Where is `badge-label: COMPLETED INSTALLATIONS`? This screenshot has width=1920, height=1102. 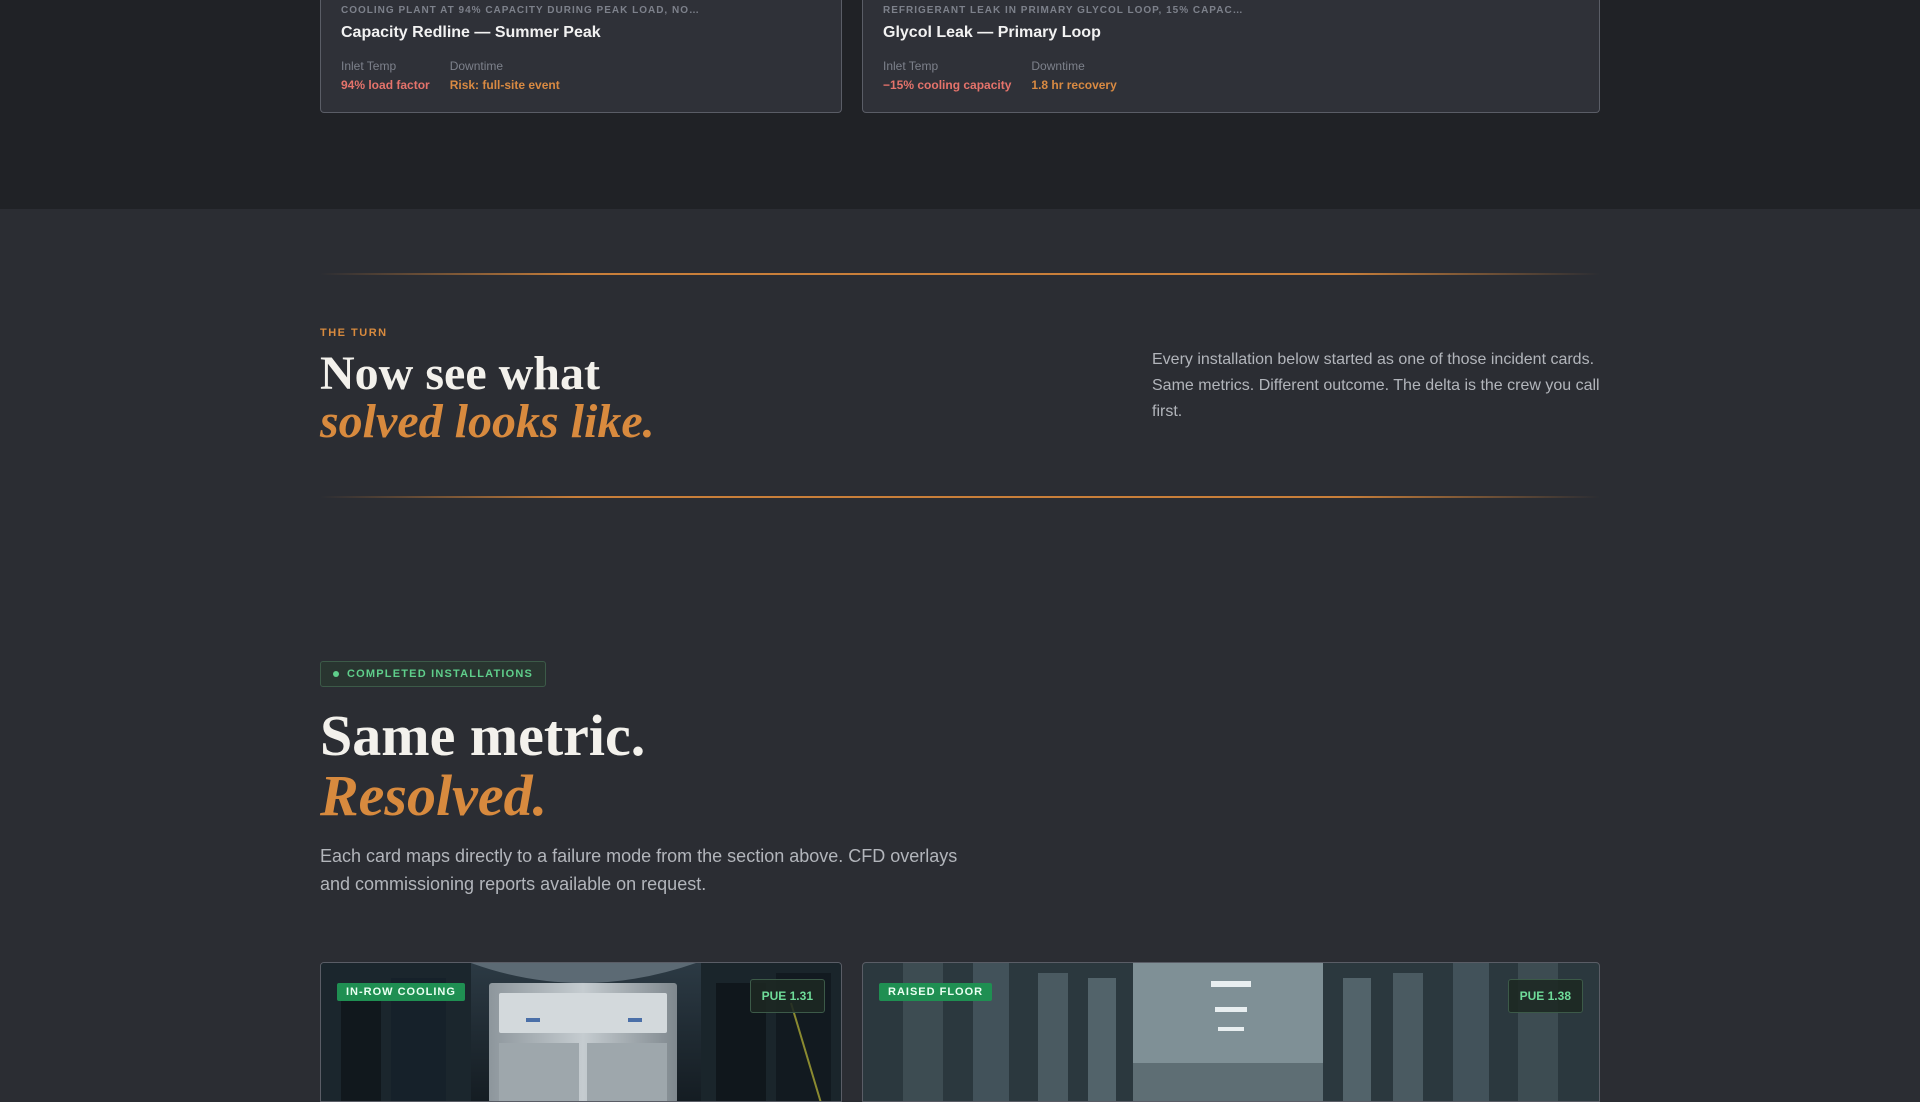
badge-label: COMPLETED INSTALLATIONS is located at coordinates (440, 674).